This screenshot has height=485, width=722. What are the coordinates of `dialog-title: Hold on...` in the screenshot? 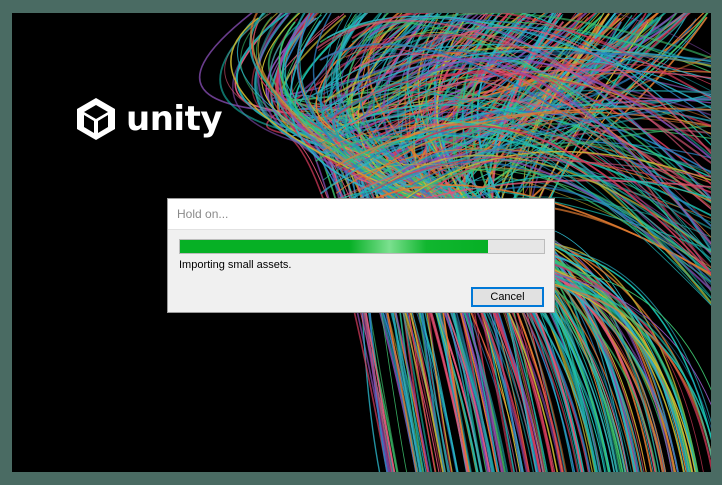 It's located at (361, 214).